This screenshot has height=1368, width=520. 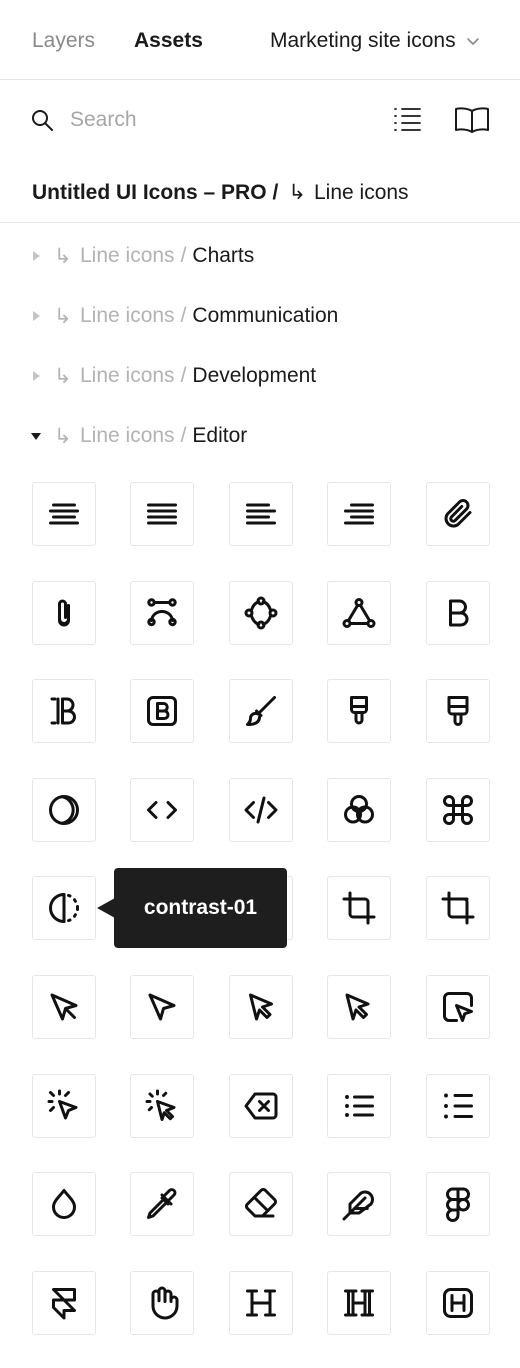 I want to click on group-row-charts: ↳ Line icons / Charts, so click(x=260, y=256).